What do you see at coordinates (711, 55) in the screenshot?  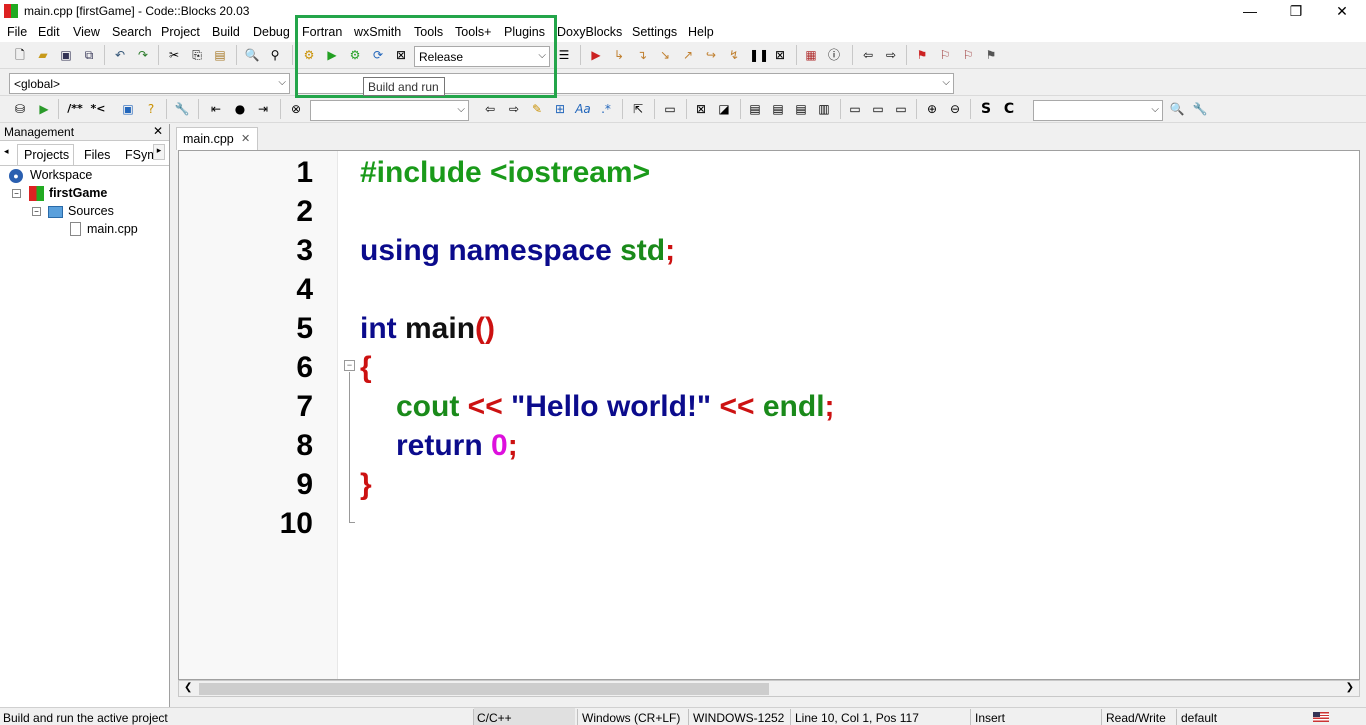 I see `next-instruction-icon: ↪` at bounding box center [711, 55].